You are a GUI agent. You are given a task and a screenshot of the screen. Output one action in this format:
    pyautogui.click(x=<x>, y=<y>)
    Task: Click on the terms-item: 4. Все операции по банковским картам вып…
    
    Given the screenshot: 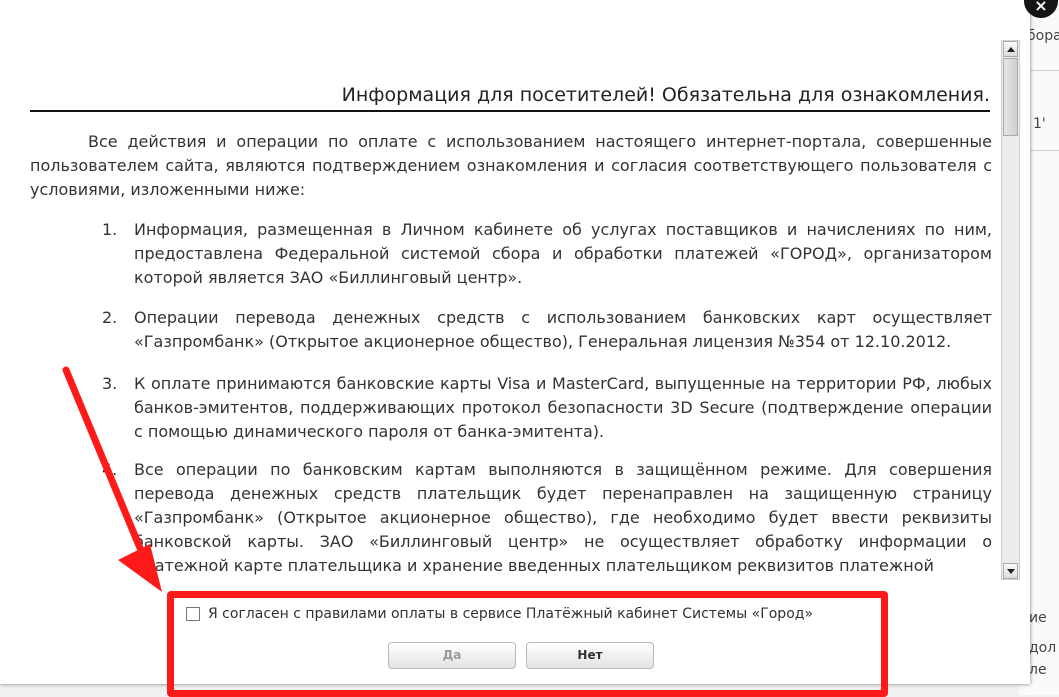 What is the action you would take?
    pyautogui.click(x=547, y=516)
    